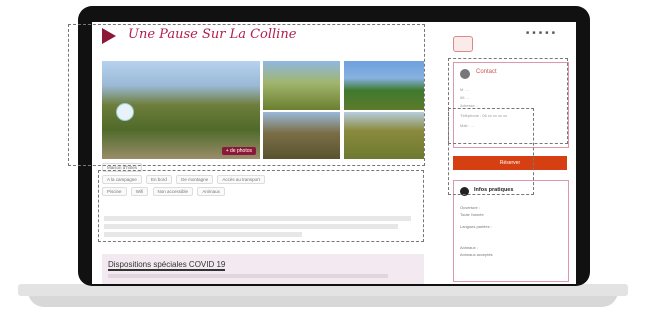 The height and width of the screenshot is (319, 645). Describe the element at coordinates (469, 247) in the screenshot. I see `info-line: Animaux :` at that location.